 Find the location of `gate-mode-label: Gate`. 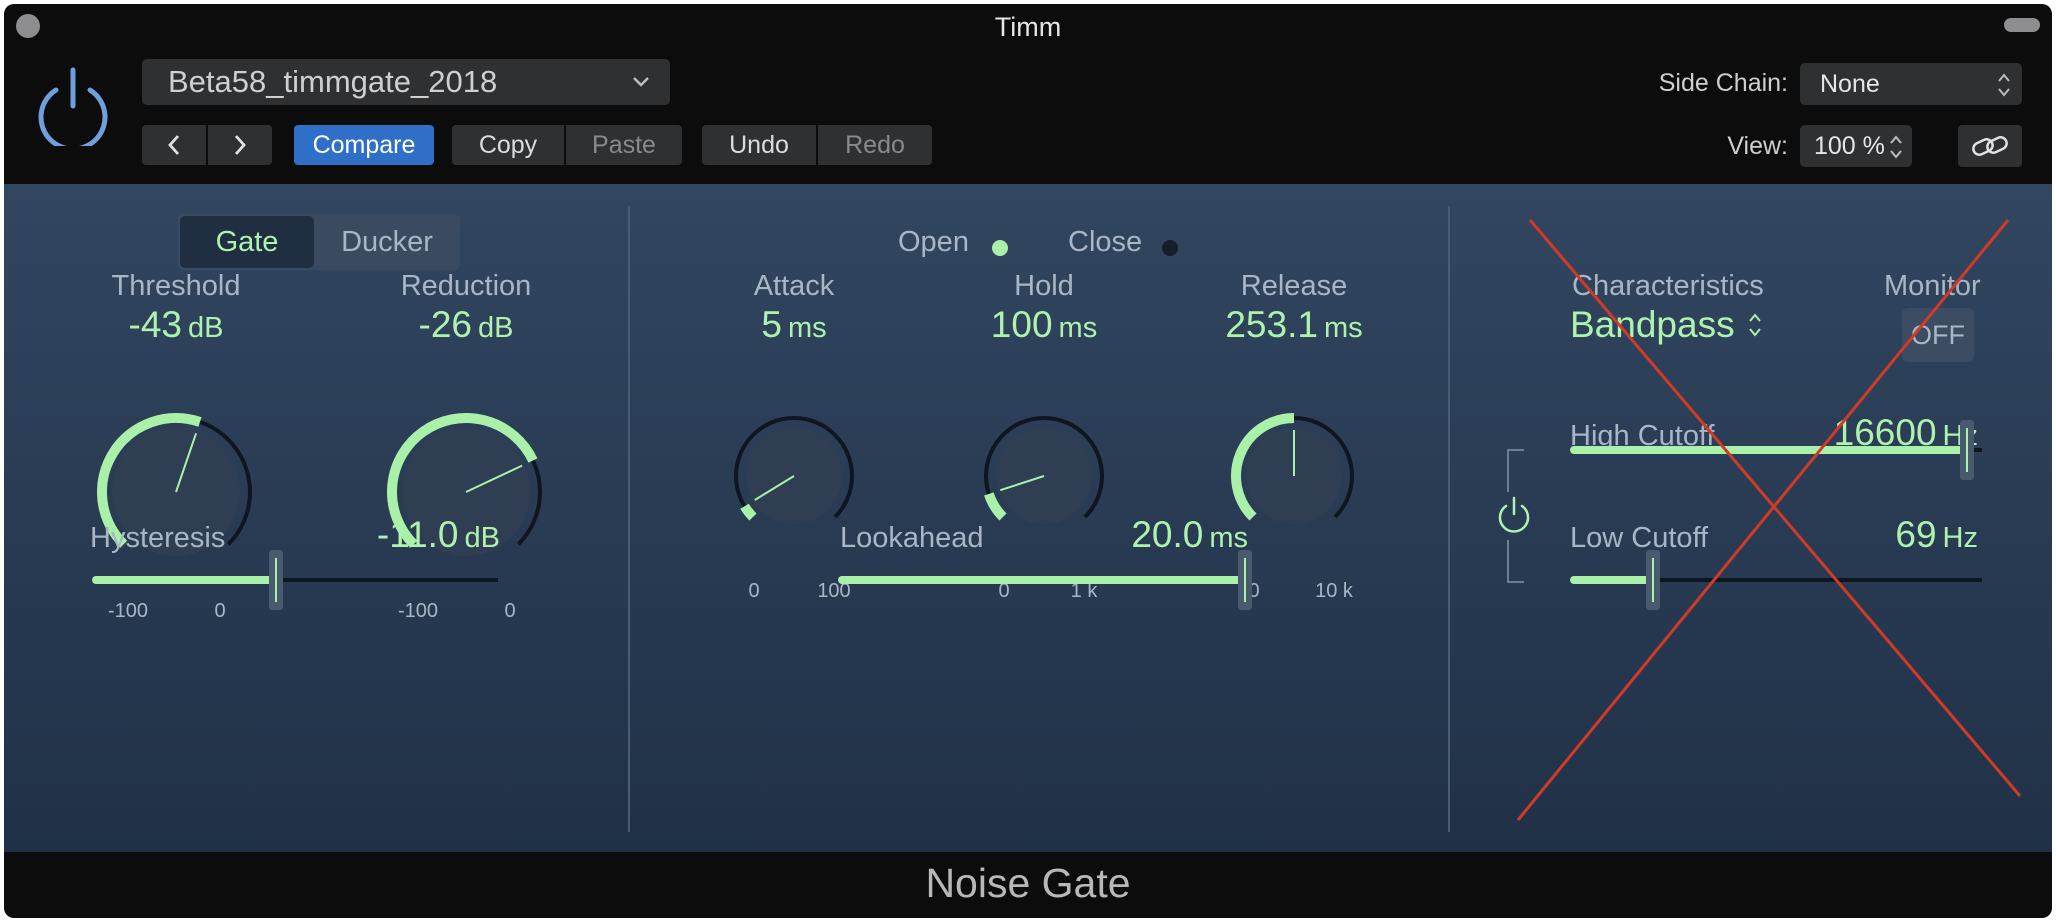

gate-mode-label: Gate is located at coordinates (247, 242).